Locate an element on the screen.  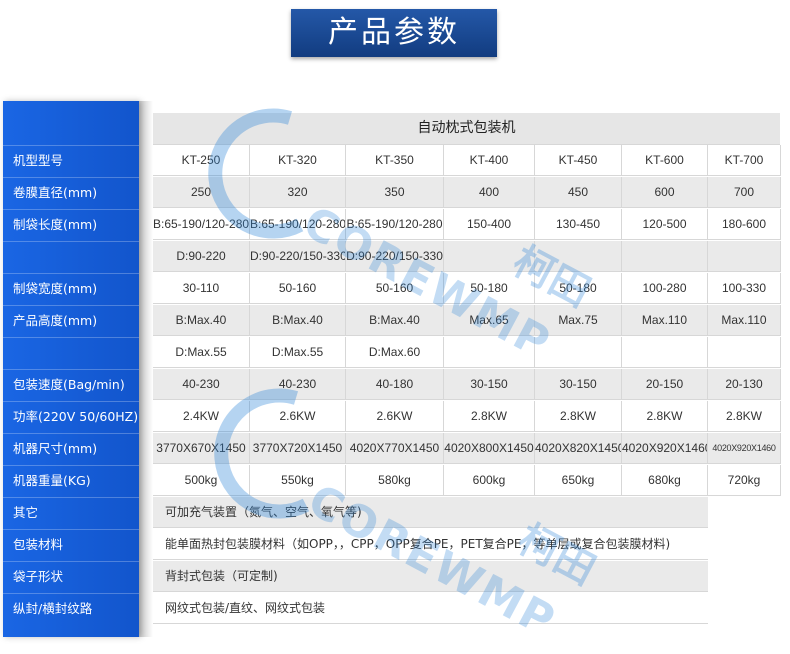
table-row: 网纹式包装/直纹、网纹式包装 is located at coordinates (467, 609).